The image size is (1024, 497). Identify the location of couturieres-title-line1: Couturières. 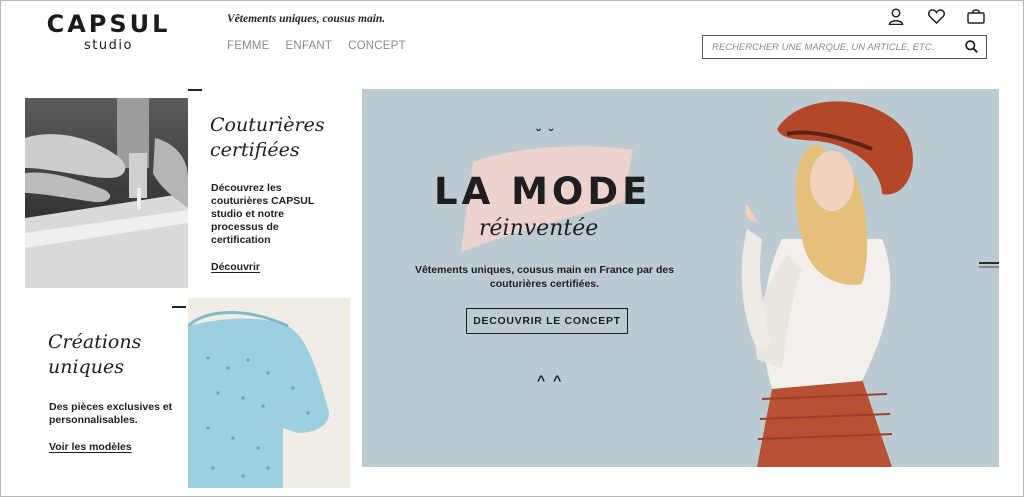
(267, 125).